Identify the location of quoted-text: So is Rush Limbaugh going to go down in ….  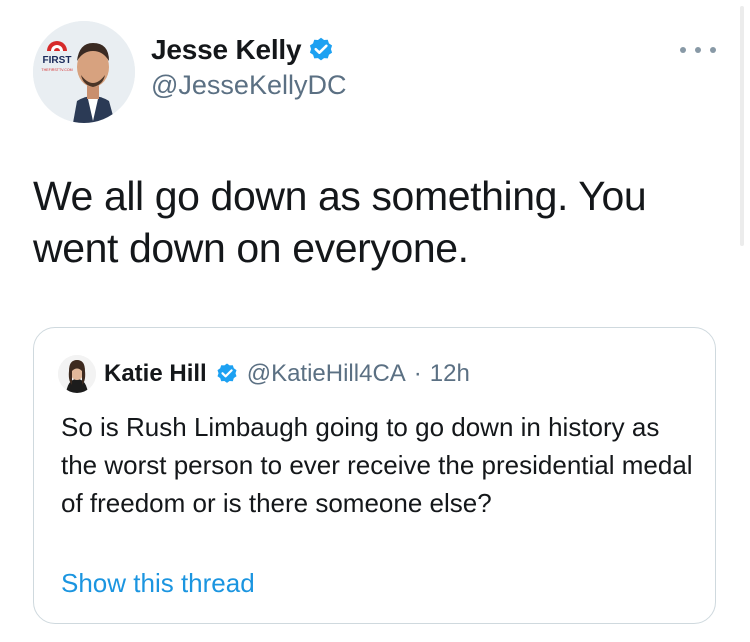
(377, 465).